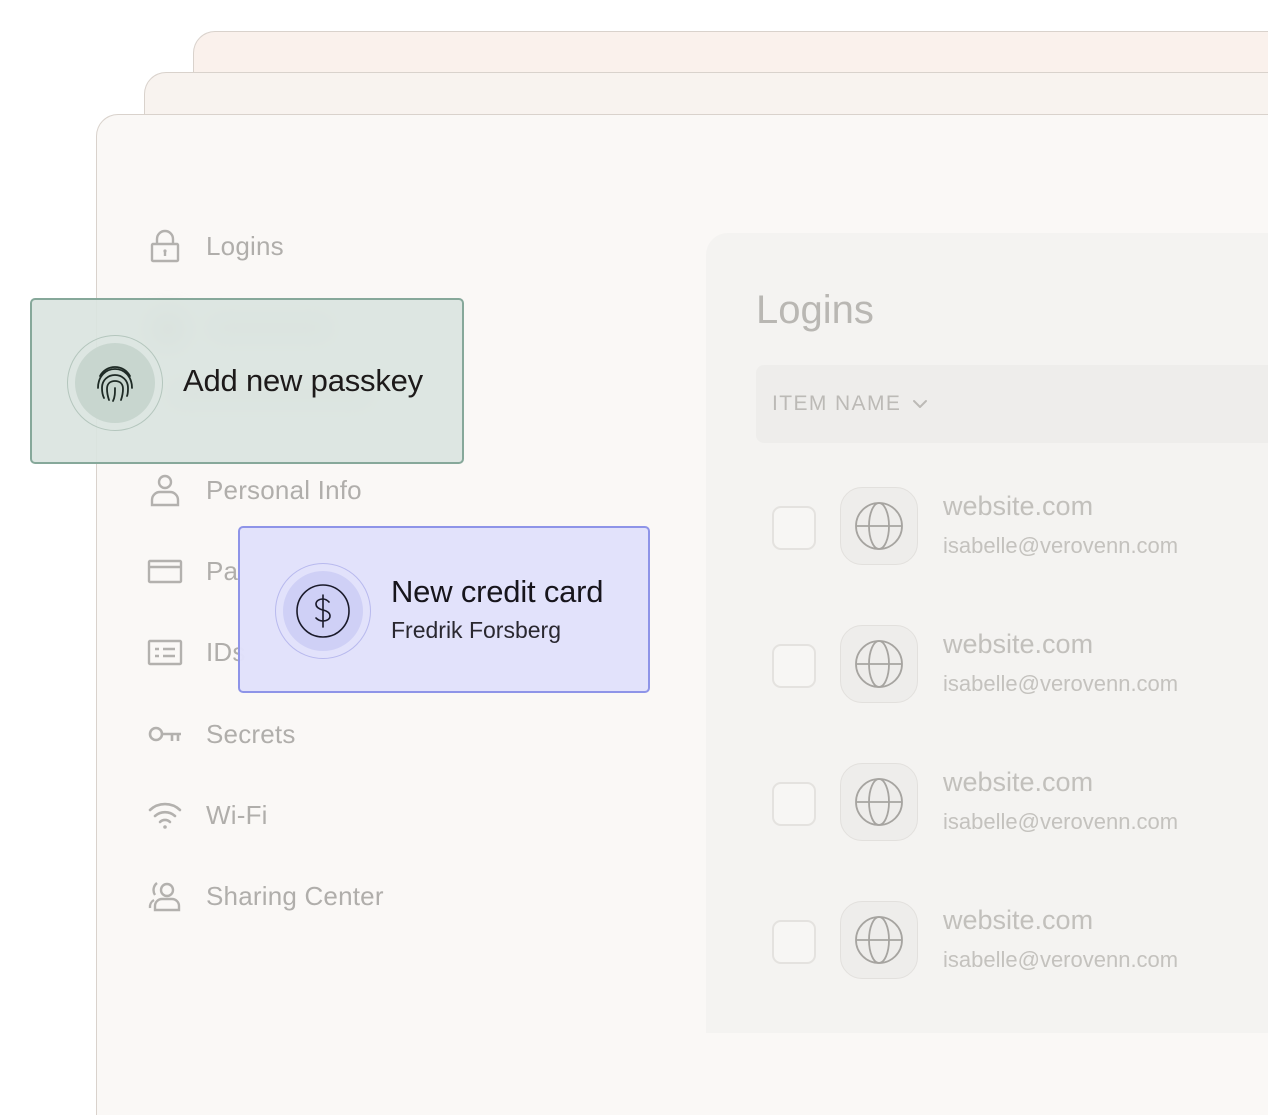 The width and height of the screenshot is (1268, 1115). I want to click on add-passkey-label: Add new passkey, so click(303, 380).